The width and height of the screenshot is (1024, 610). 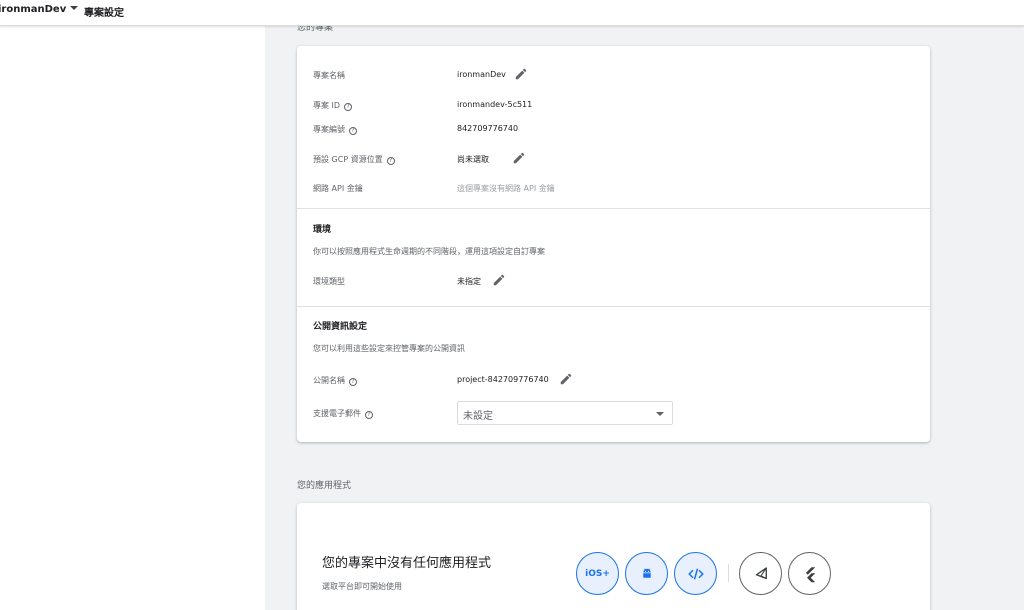 What do you see at coordinates (33, 9) in the screenshot?
I see `project-switcher-label: ironmanDev` at bounding box center [33, 9].